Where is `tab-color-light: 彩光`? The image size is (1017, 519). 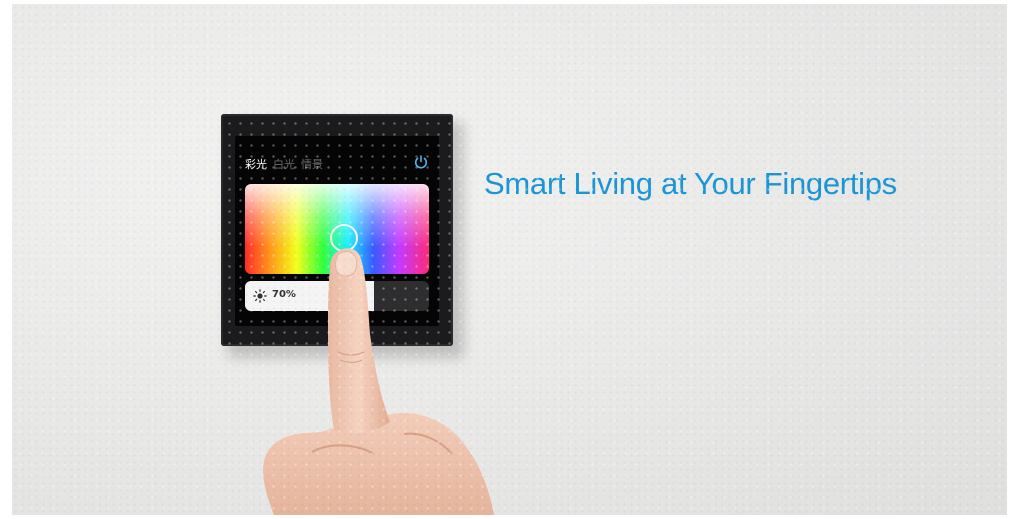 tab-color-light: 彩光 is located at coordinates (256, 164).